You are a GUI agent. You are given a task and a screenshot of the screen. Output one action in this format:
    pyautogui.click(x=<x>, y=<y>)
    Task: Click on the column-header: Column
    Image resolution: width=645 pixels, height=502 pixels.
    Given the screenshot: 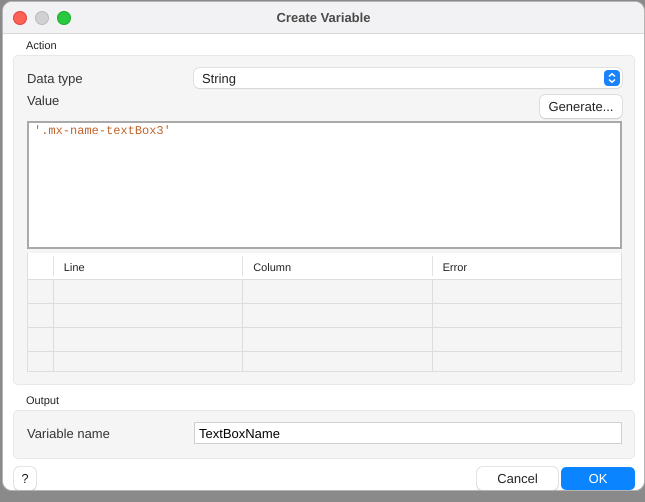 What is the action you would take?
    pyautogui.click(x=337, y=266)
    